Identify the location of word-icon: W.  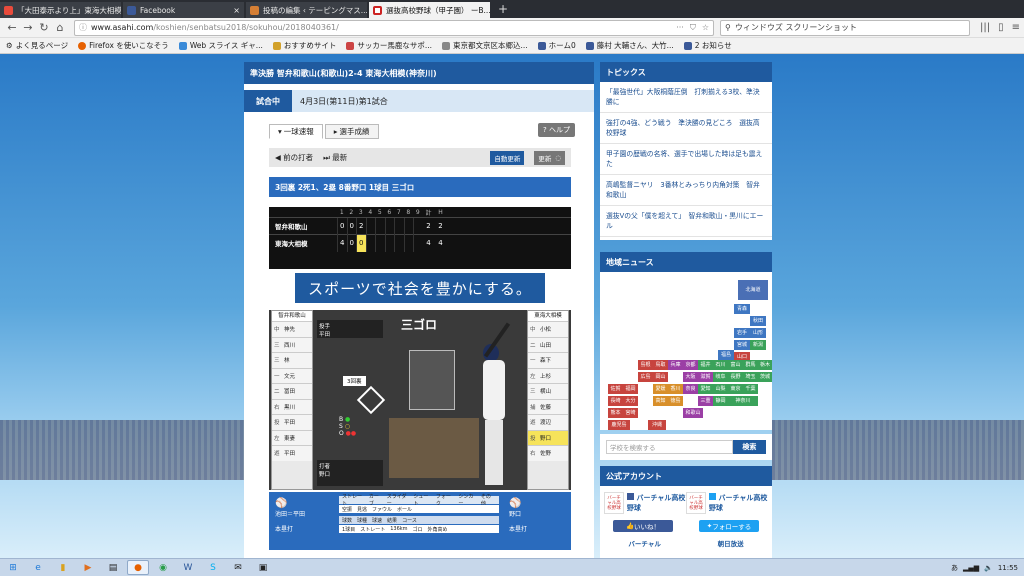
(188, 567).